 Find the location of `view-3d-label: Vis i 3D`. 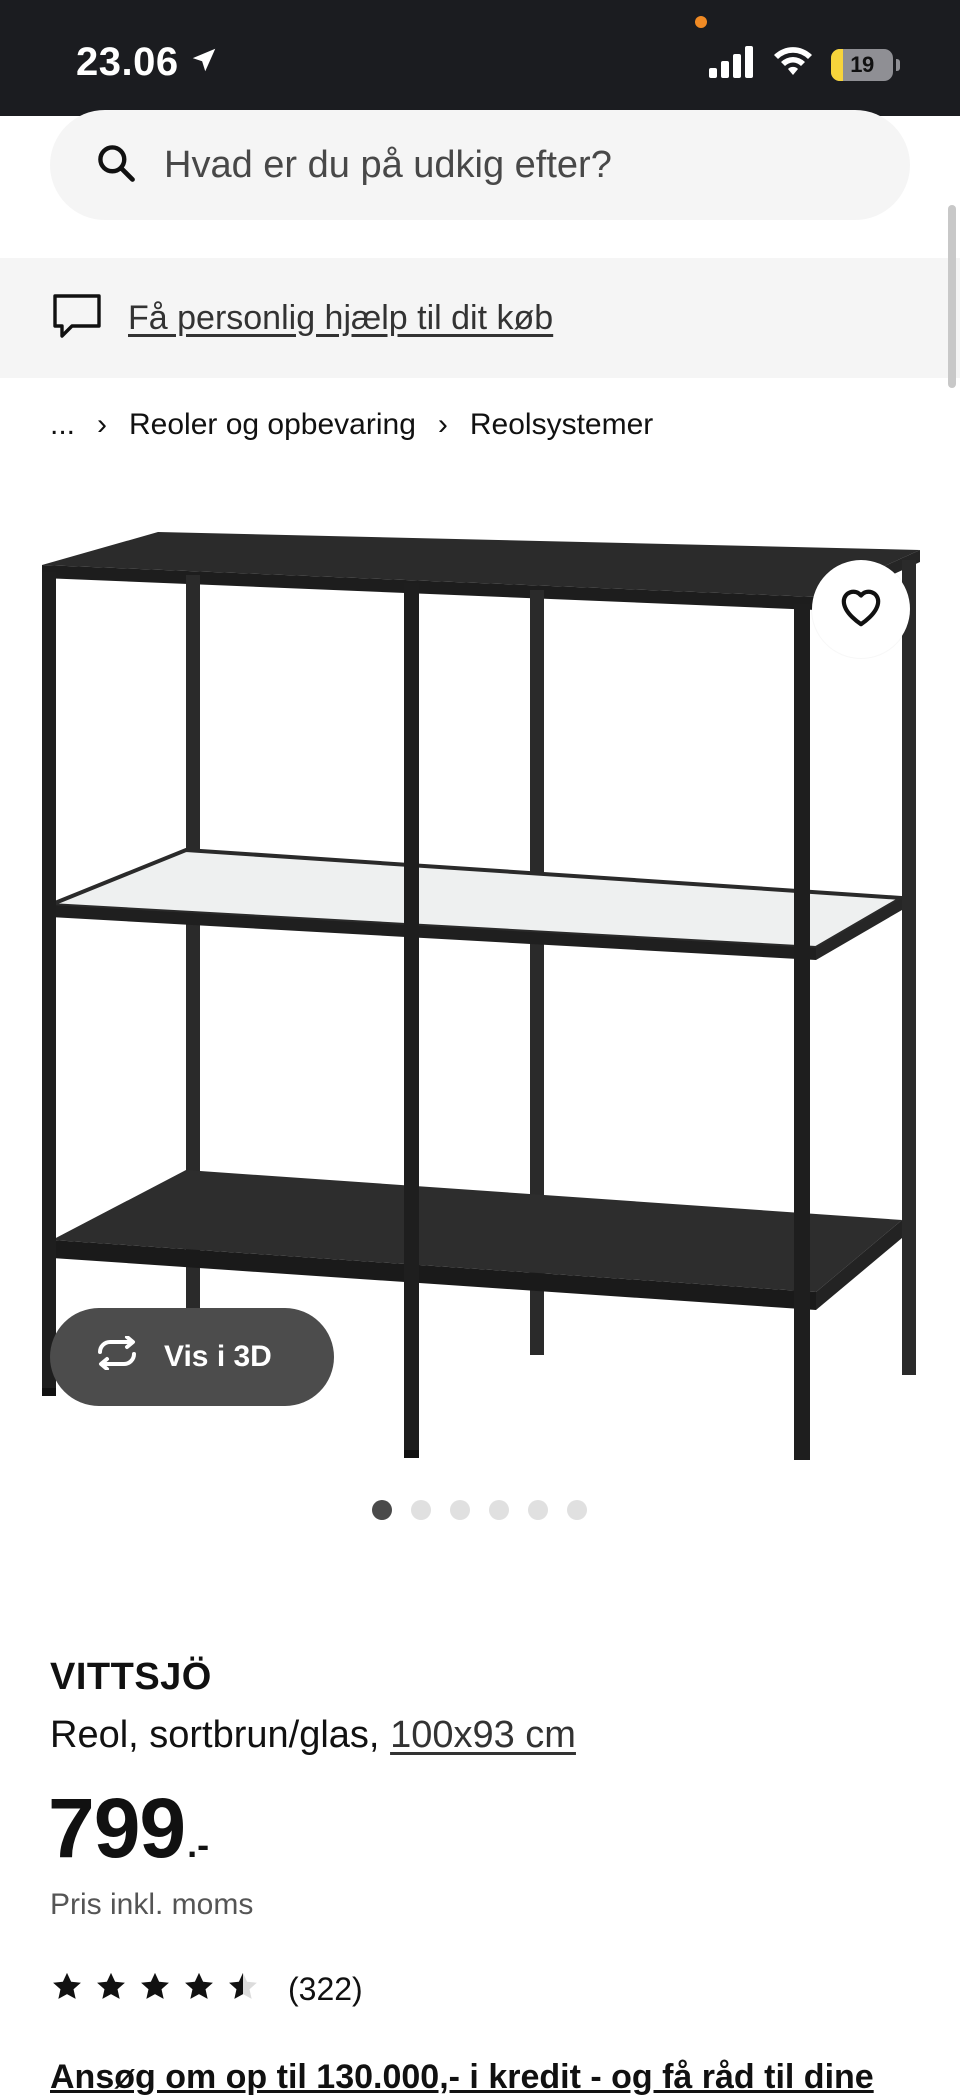

view-3d-label: Vis i 3D is located at coordinates (218, 1356).